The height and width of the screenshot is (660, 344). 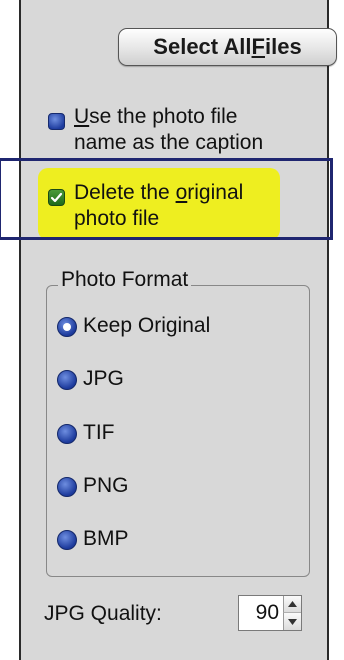 I want to click on chevron-down-icon, so click(x=292, y=621).